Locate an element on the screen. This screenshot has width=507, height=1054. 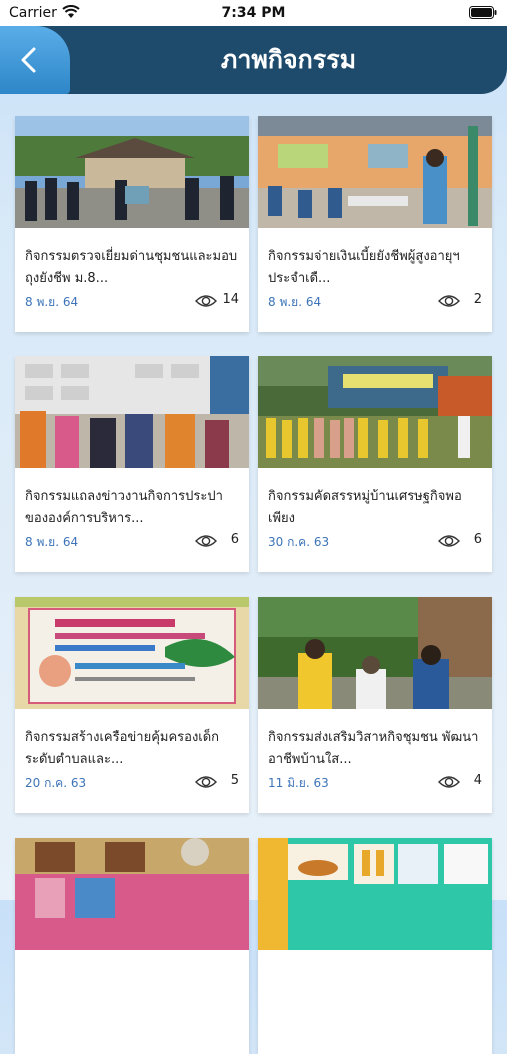
page-title: ภาพกิจกรรม is located at coordinates (288, 59).